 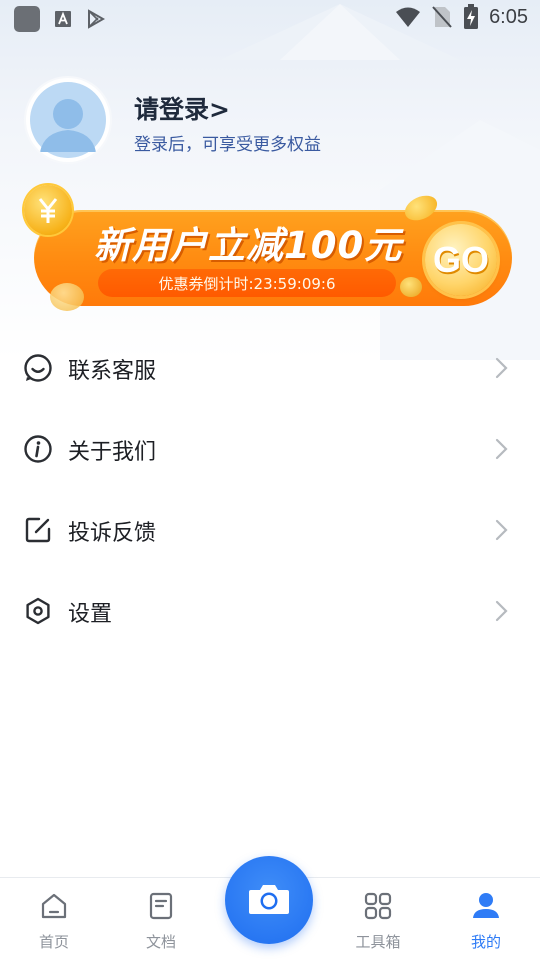 What do you see at coordinates (378, 942) in the screenshot?
I see `tab-label: 工具箱` at bounding box center [378, 942].